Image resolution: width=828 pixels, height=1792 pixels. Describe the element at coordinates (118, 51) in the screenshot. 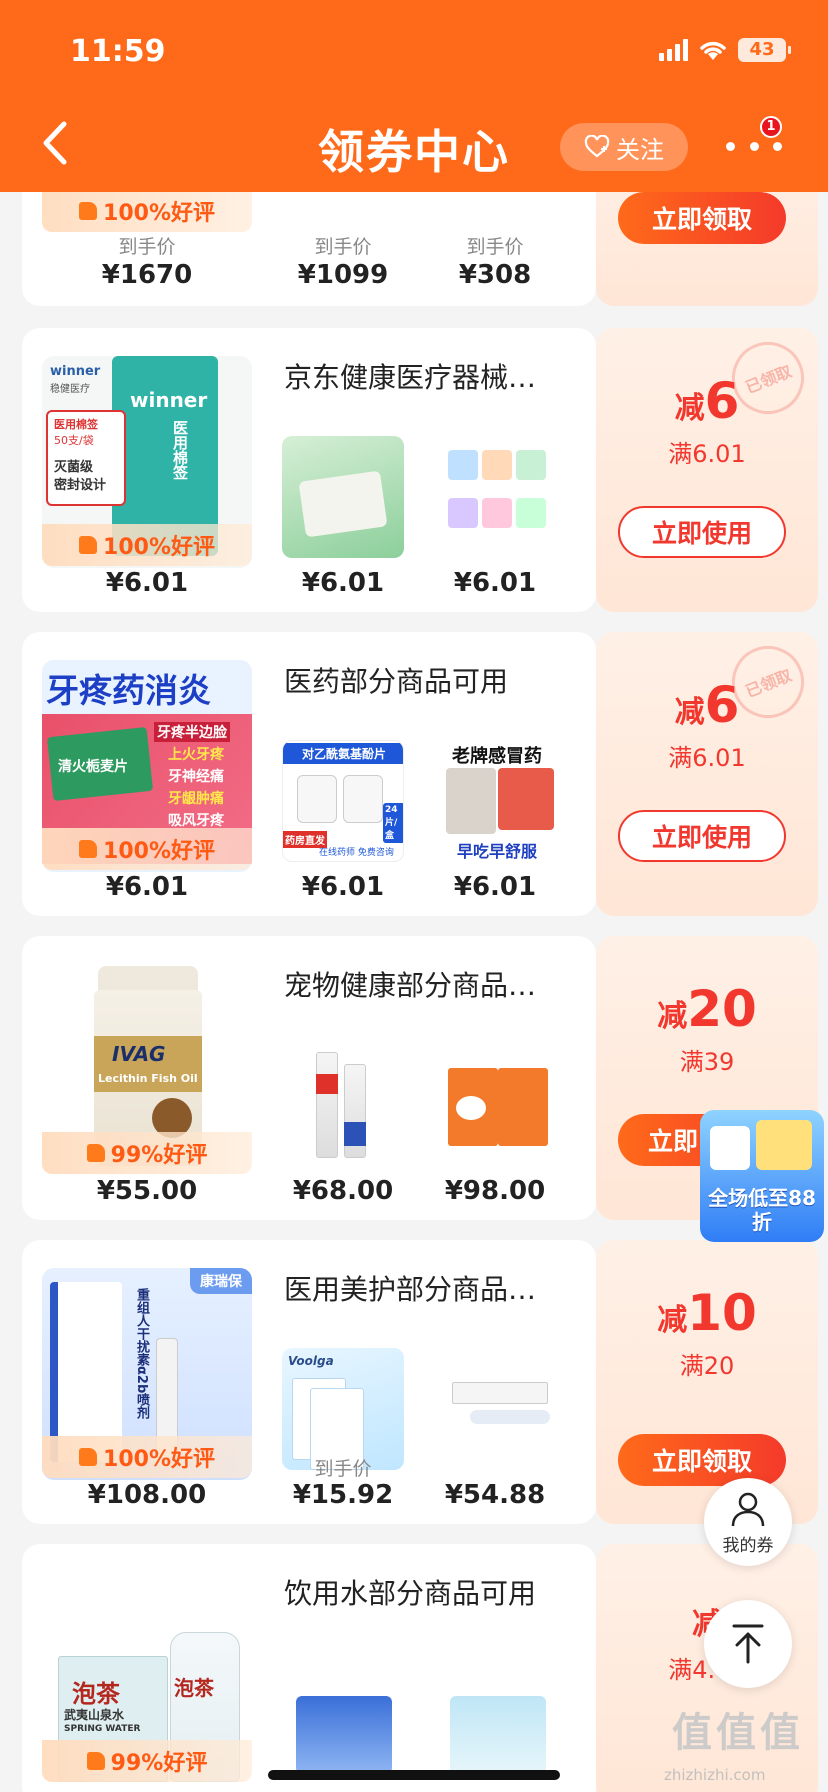

I see `status-time: 11:59` at that location.